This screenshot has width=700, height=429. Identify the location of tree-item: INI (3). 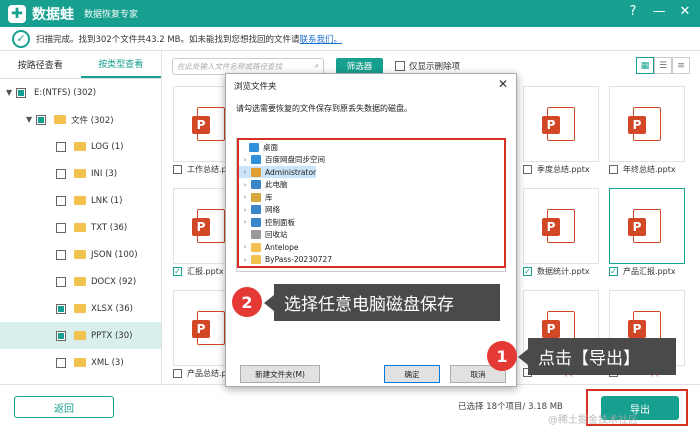
(80, 173).